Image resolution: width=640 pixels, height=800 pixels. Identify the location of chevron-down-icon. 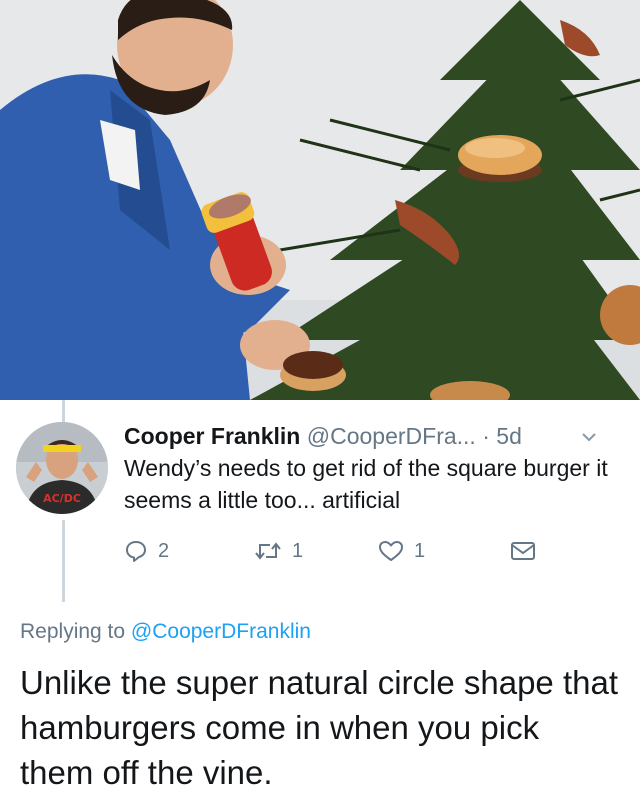
(589, 437).